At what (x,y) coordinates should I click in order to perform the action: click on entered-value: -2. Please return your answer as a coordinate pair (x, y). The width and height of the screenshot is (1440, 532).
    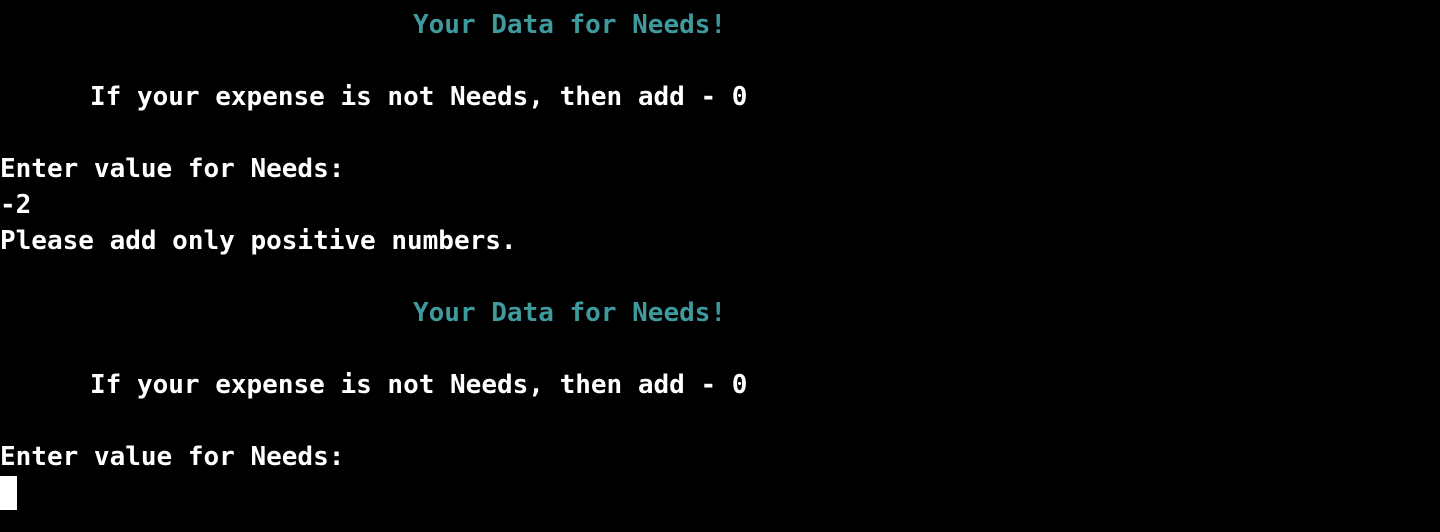
    Looking at the image, I should click on (16, 205).